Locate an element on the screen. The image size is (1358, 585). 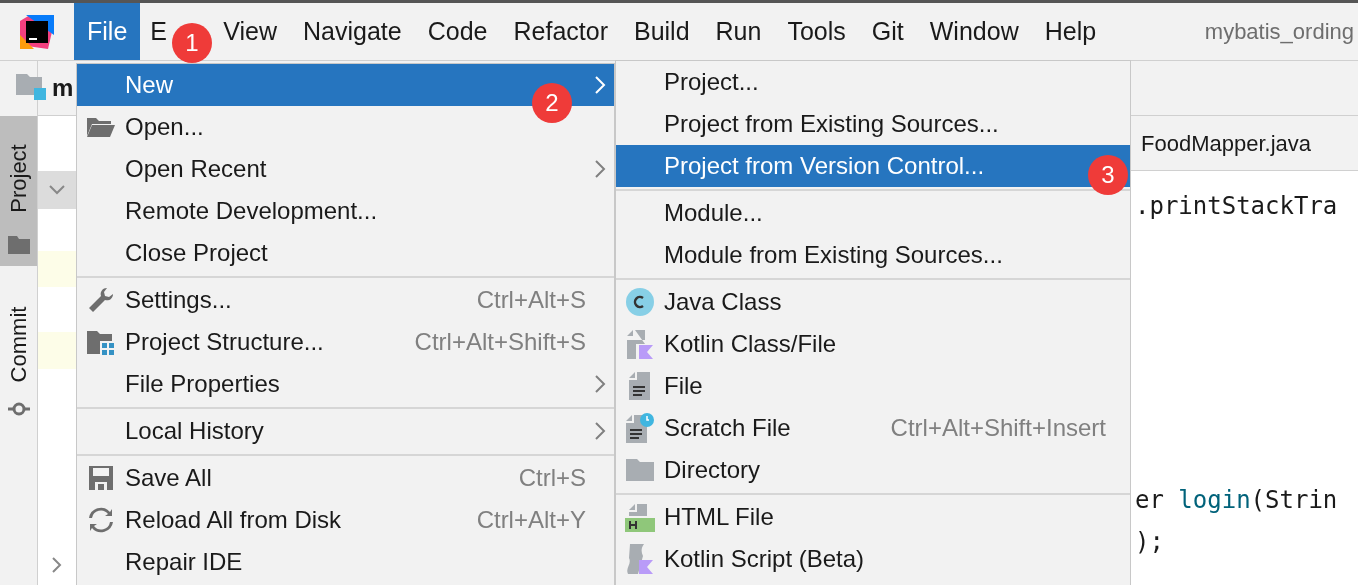
text-file-icon is located at coordinates (640, 386).